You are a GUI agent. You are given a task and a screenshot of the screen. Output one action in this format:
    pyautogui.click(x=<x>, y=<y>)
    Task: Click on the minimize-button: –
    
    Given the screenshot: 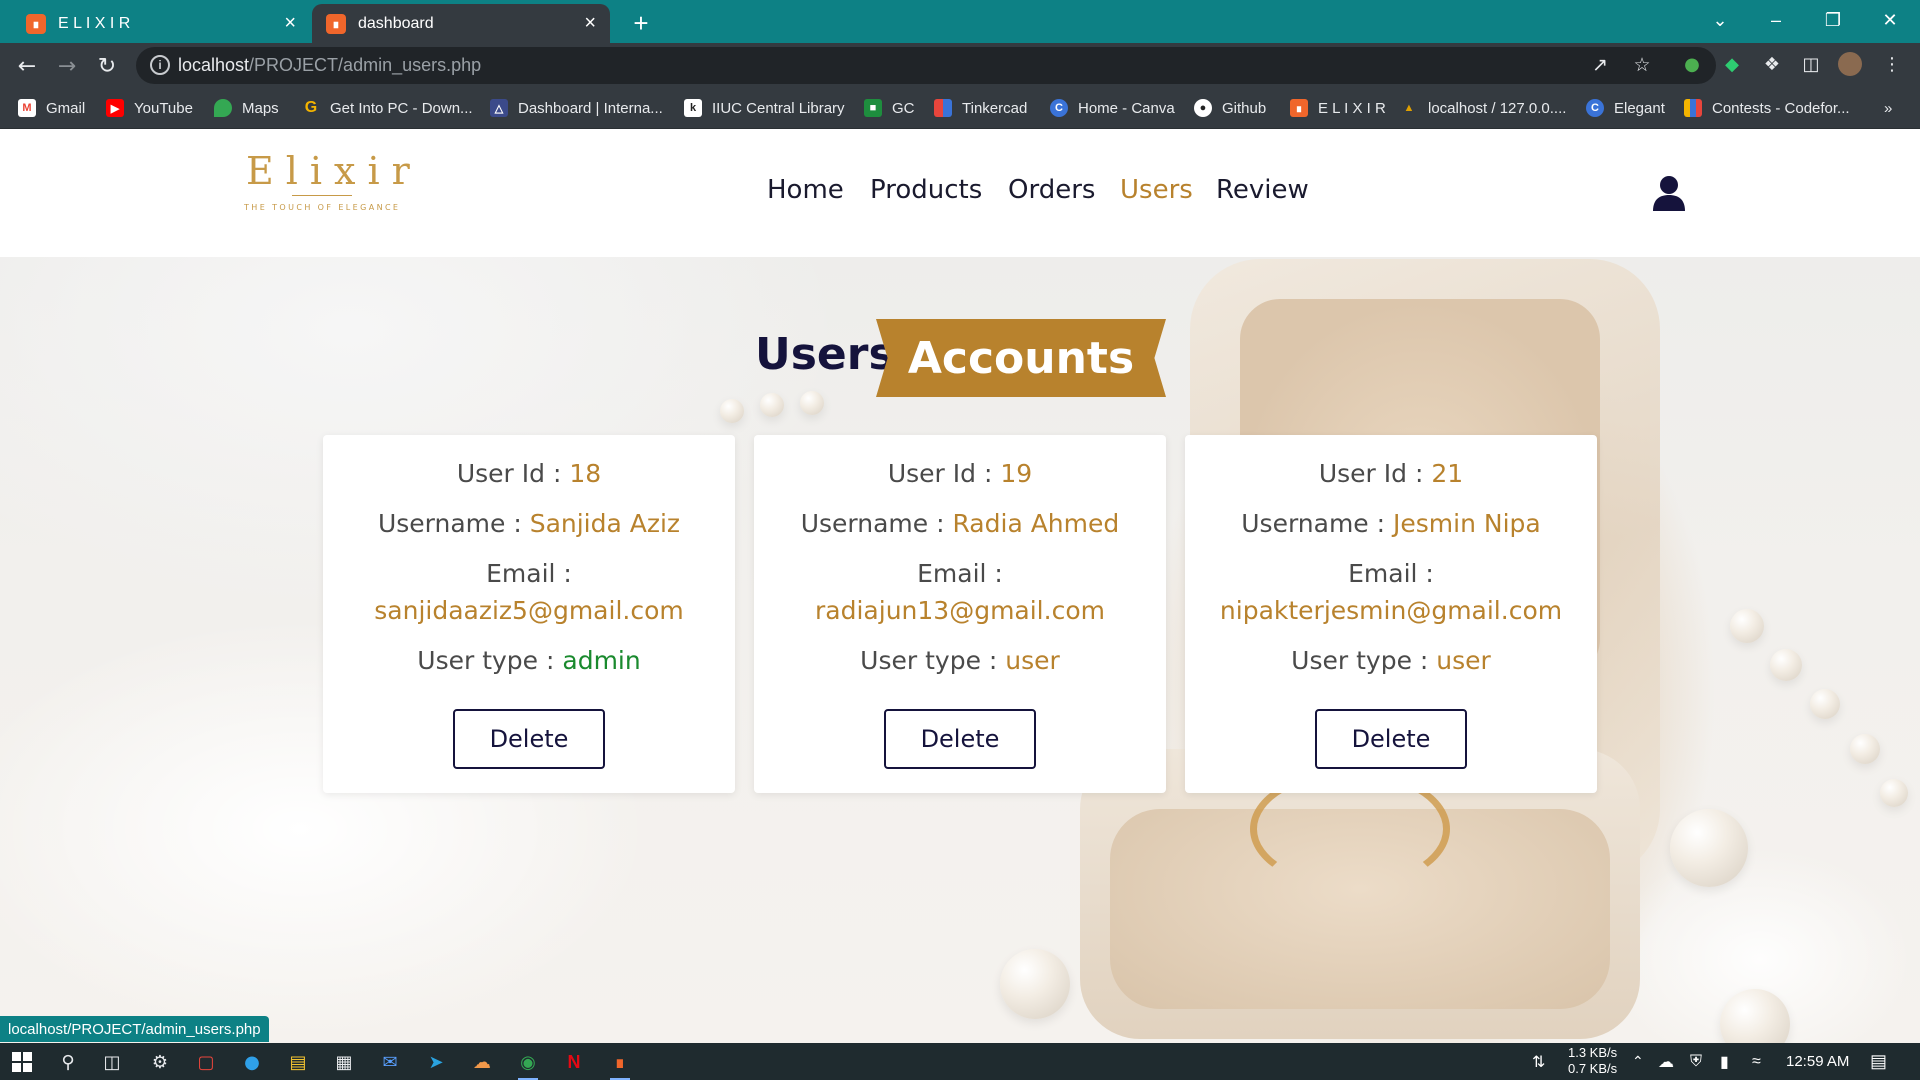 What is the action you would take?
    pyautogui.click(x=1776, y=20)
    